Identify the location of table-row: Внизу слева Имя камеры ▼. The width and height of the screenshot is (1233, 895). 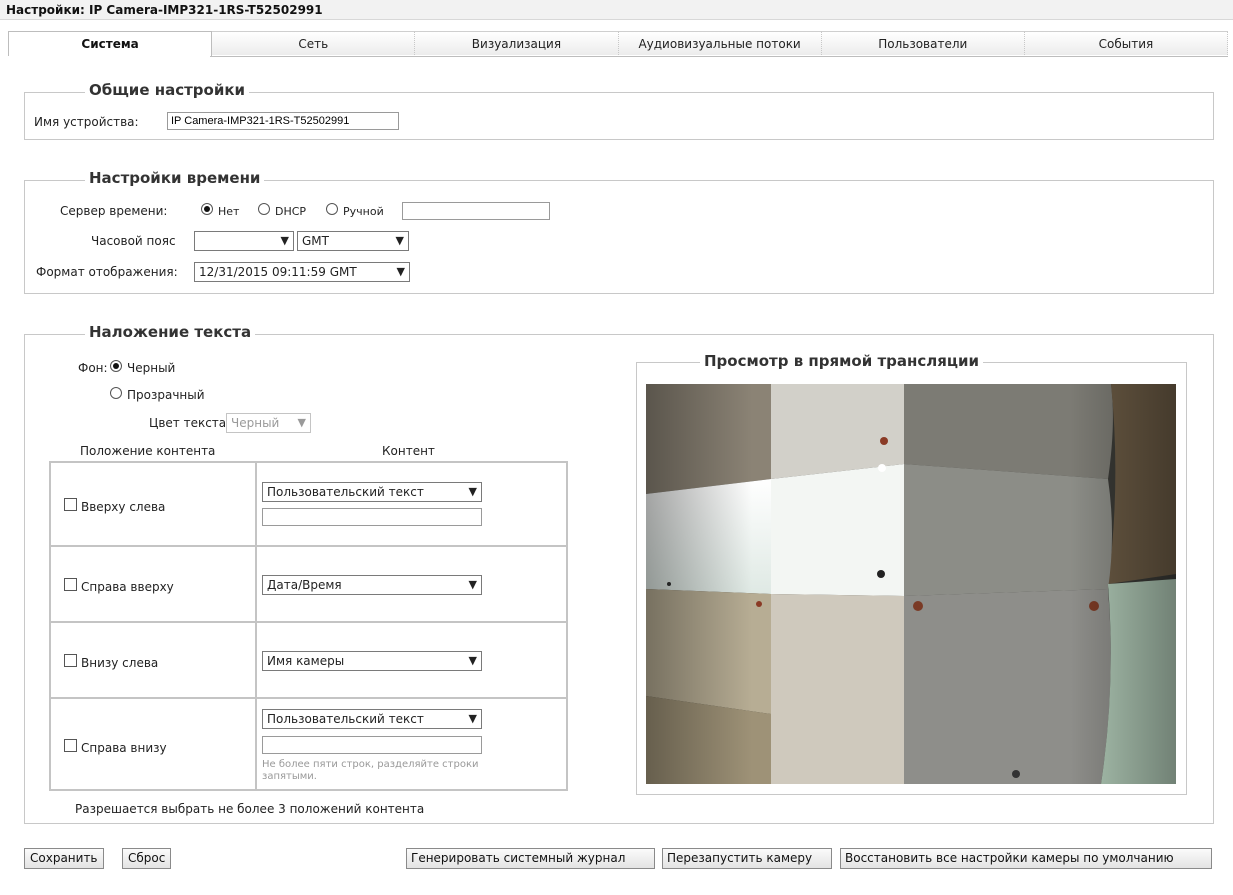
(308, 660).